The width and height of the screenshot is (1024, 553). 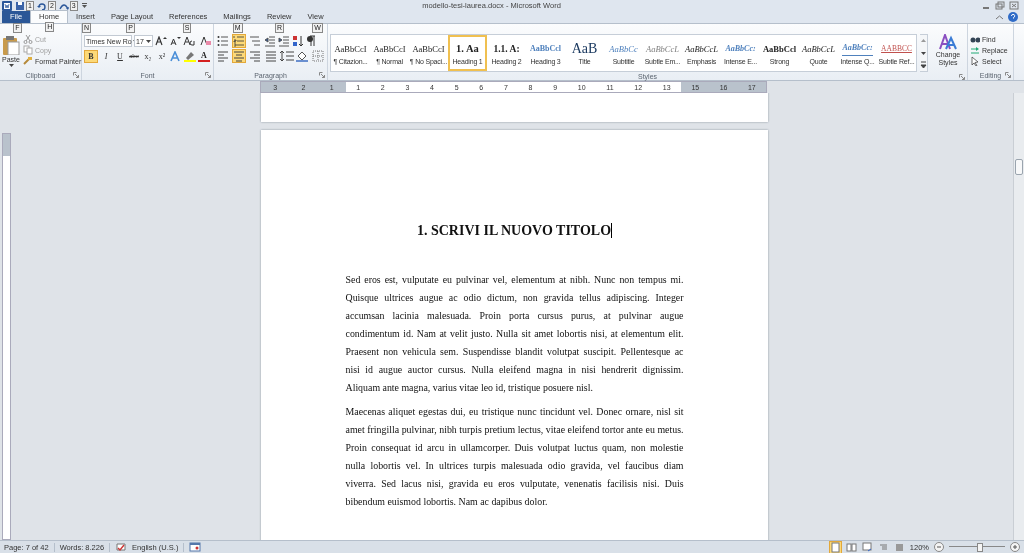 I want to click on styles-icon, so click(x=948, y=42).